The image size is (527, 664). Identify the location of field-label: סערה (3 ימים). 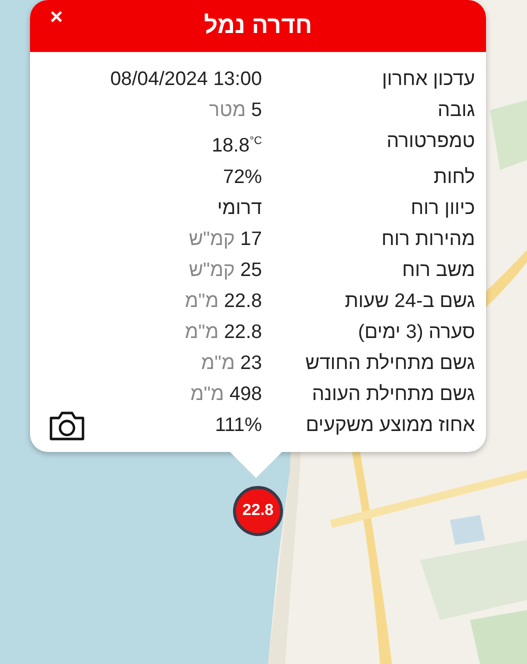
(416, 332).